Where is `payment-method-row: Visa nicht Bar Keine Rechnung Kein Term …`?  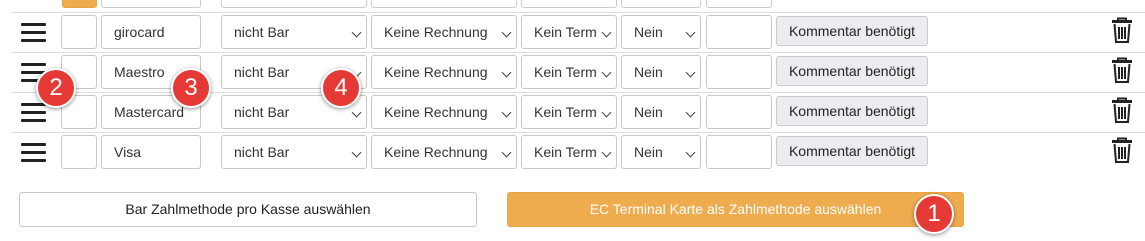 payment-method-row: Visa nicht Bar Keine Rechnung Kein Term … is located at coordinates (572, 152).